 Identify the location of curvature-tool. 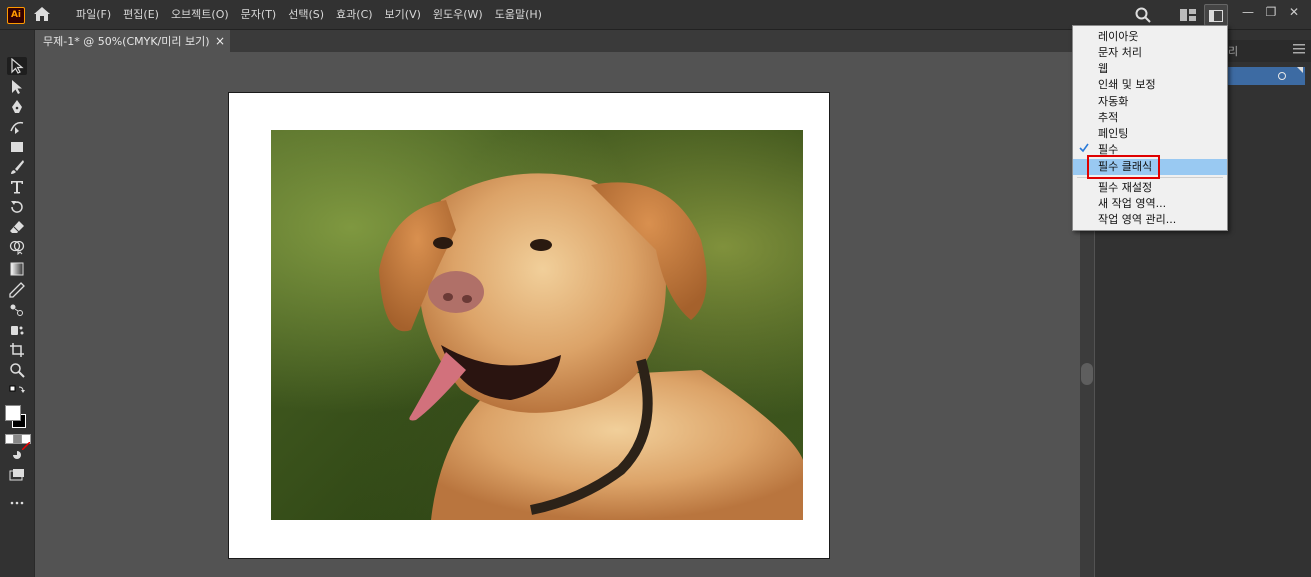
(17, 127).